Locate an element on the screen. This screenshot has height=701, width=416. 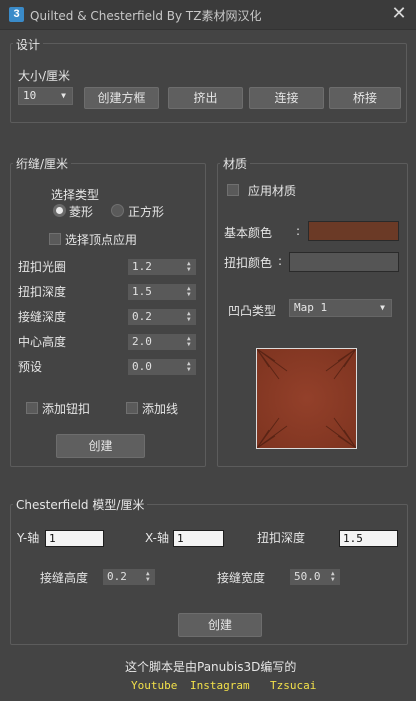
bump-type-value: Map 1 is located at coordinates (311, 307).